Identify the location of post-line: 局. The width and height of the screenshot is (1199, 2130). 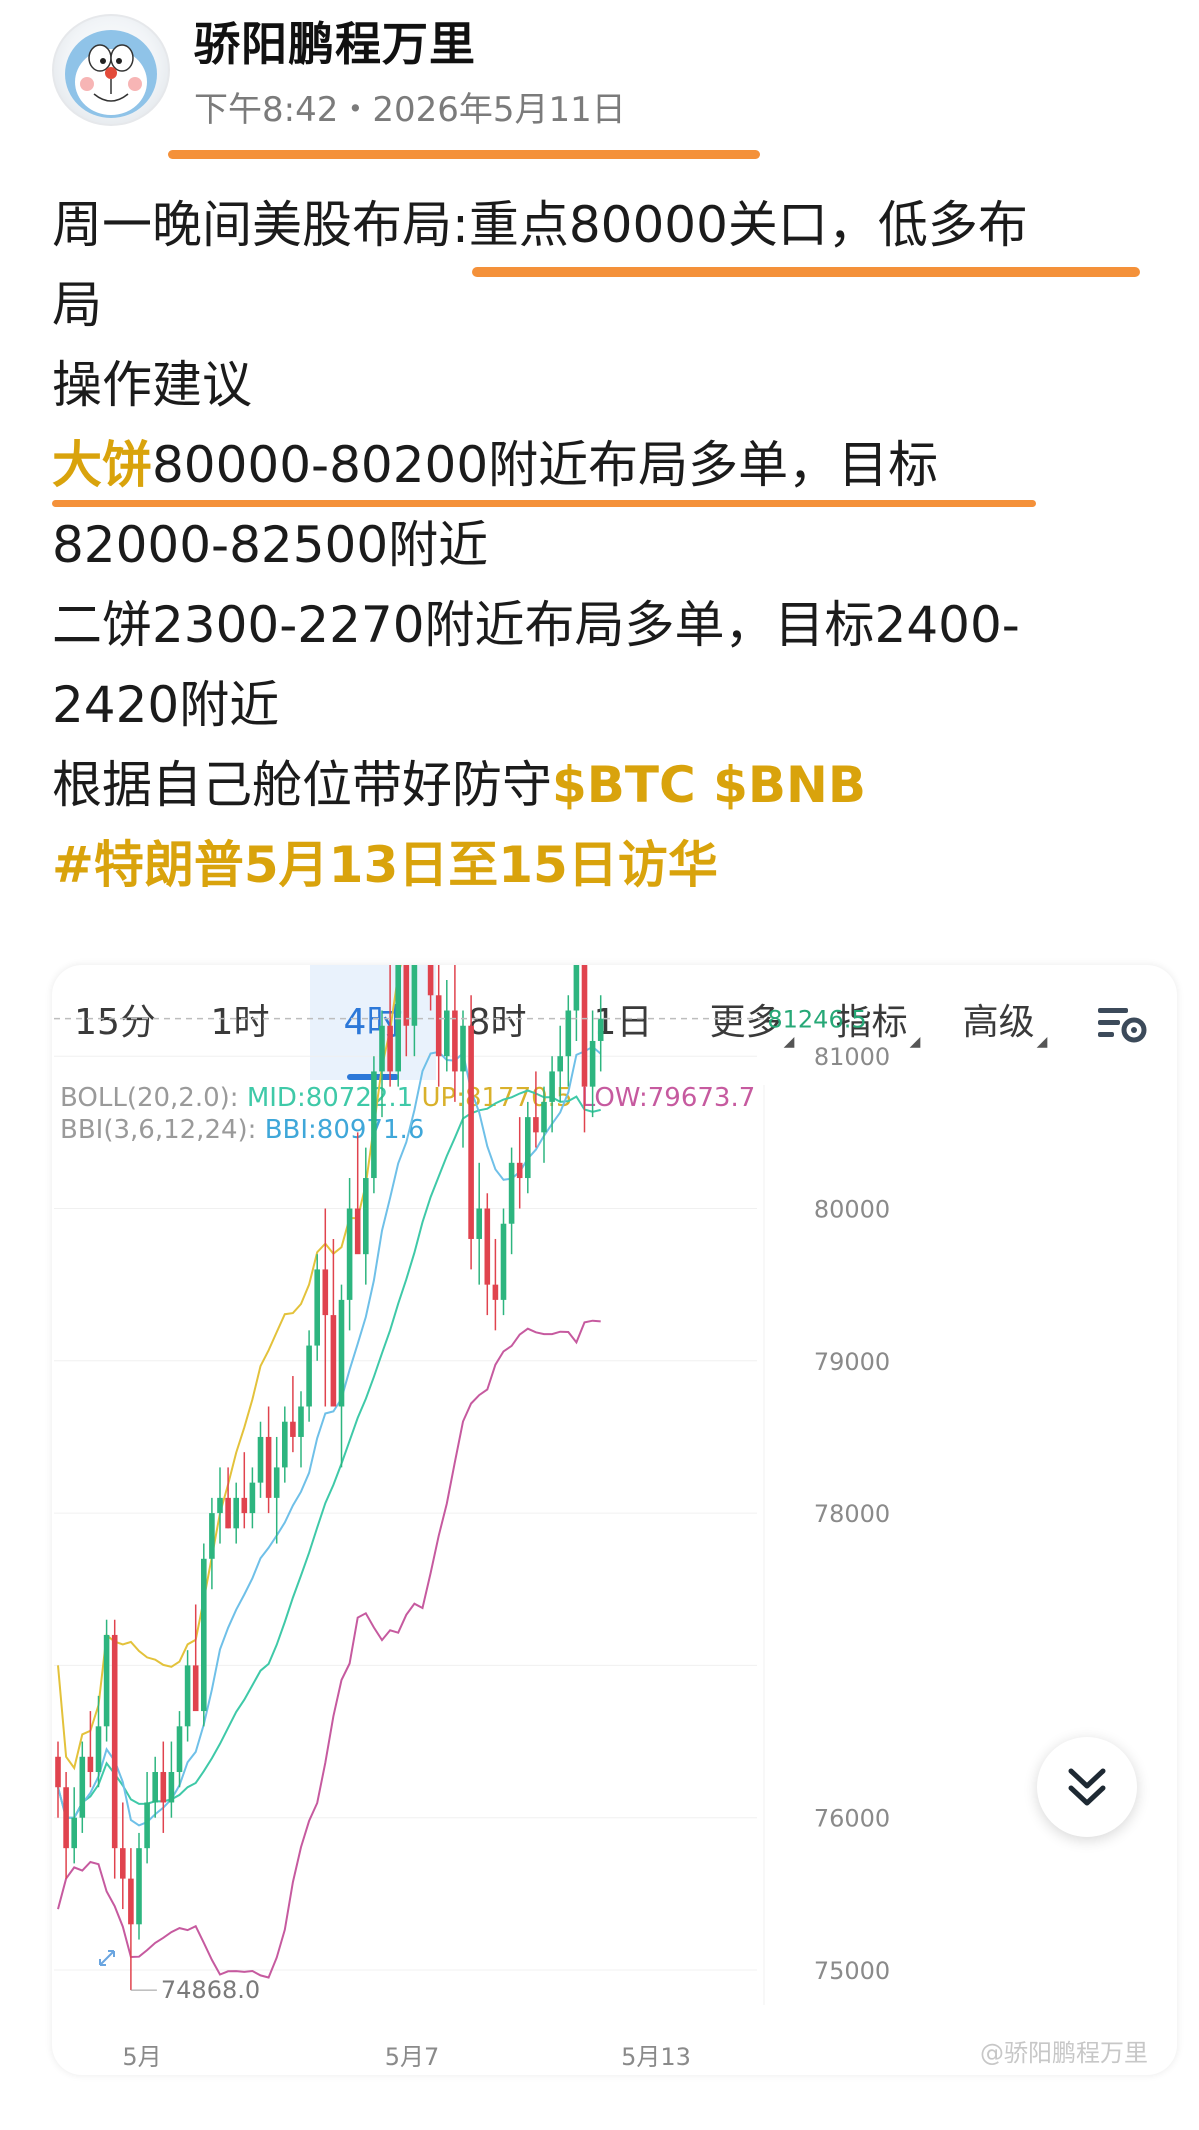
(77, 305).